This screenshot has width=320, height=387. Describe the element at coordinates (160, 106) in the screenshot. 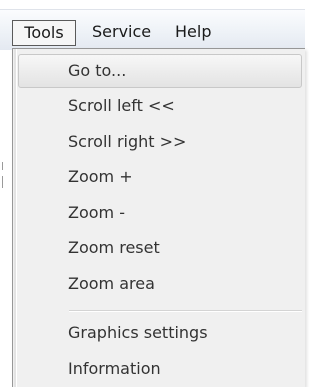

I see `menu-item-scroll-left: Scroll left <<` at that location.